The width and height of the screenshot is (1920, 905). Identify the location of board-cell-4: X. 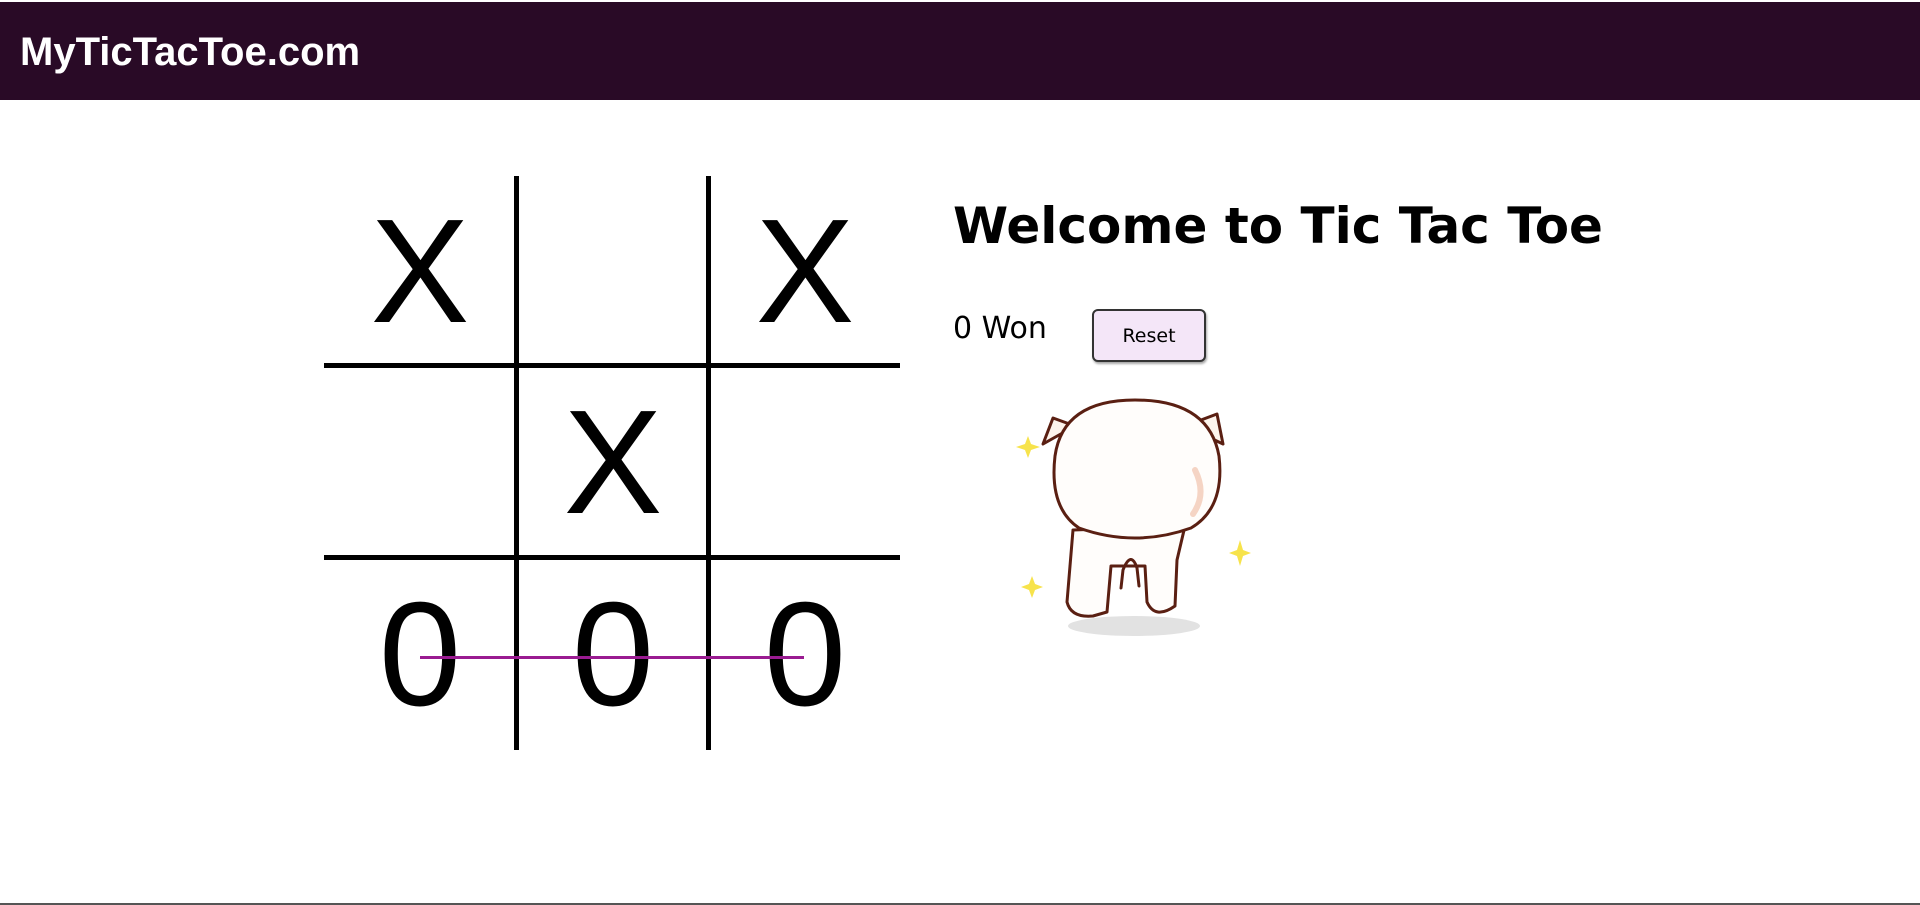
(613, 462).